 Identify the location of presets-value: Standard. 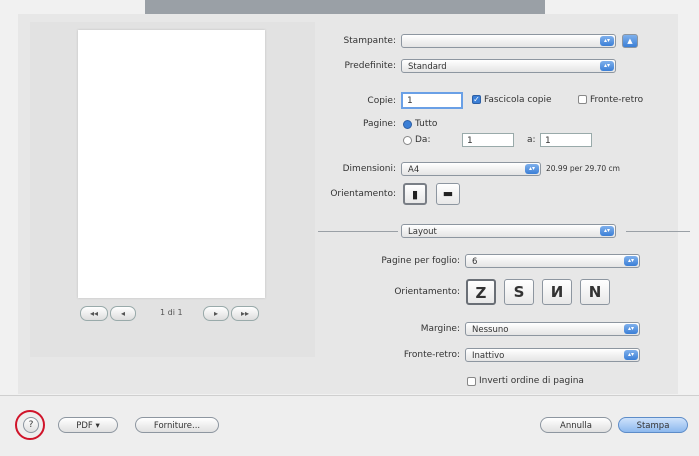
(427, 67).